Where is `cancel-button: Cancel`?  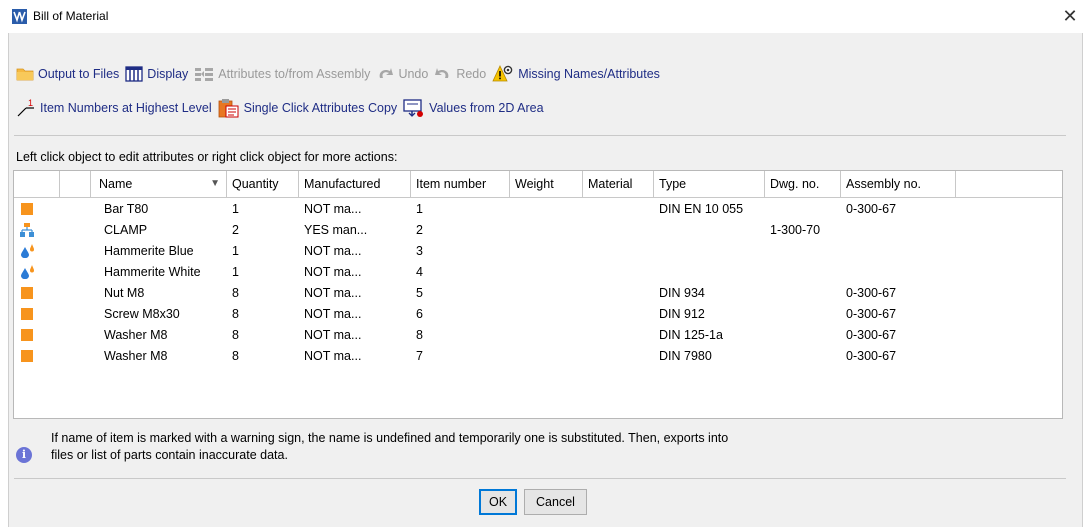 cancel-button: Cancel is located at coordinates (555, 502).